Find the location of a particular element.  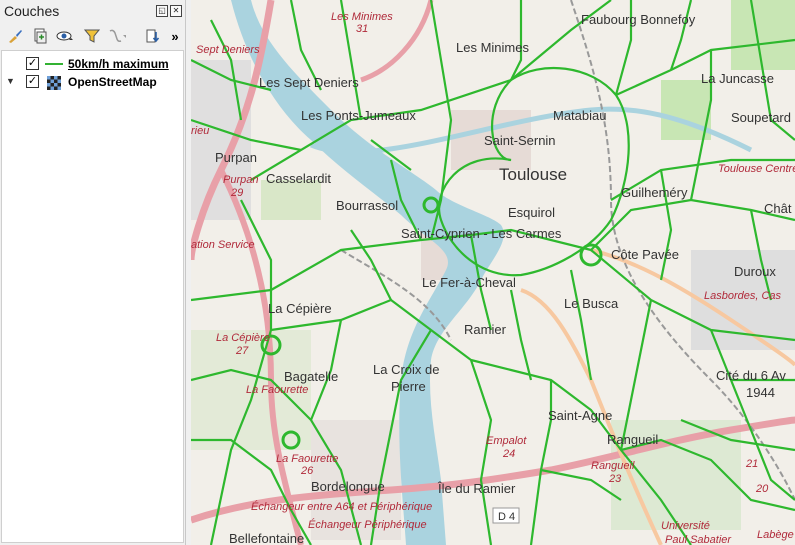

road-label: 26 is located at coordinates (307, 471).